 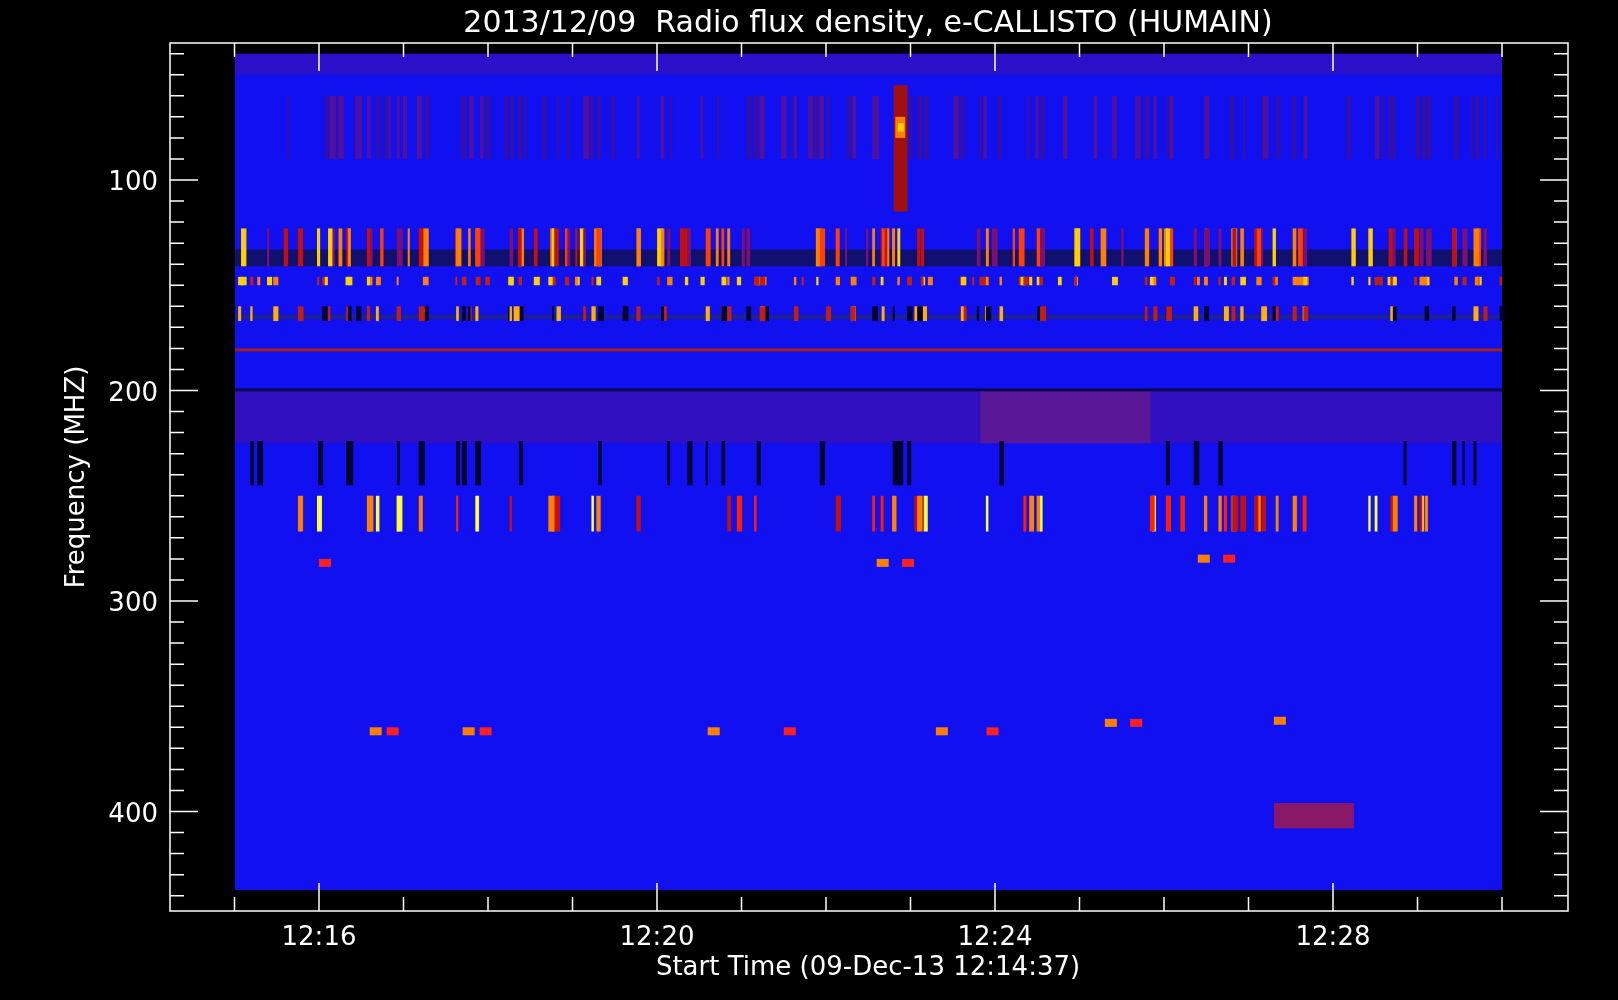 I want to click on x-tick-label: 12:20, so click(x=657, y=936).